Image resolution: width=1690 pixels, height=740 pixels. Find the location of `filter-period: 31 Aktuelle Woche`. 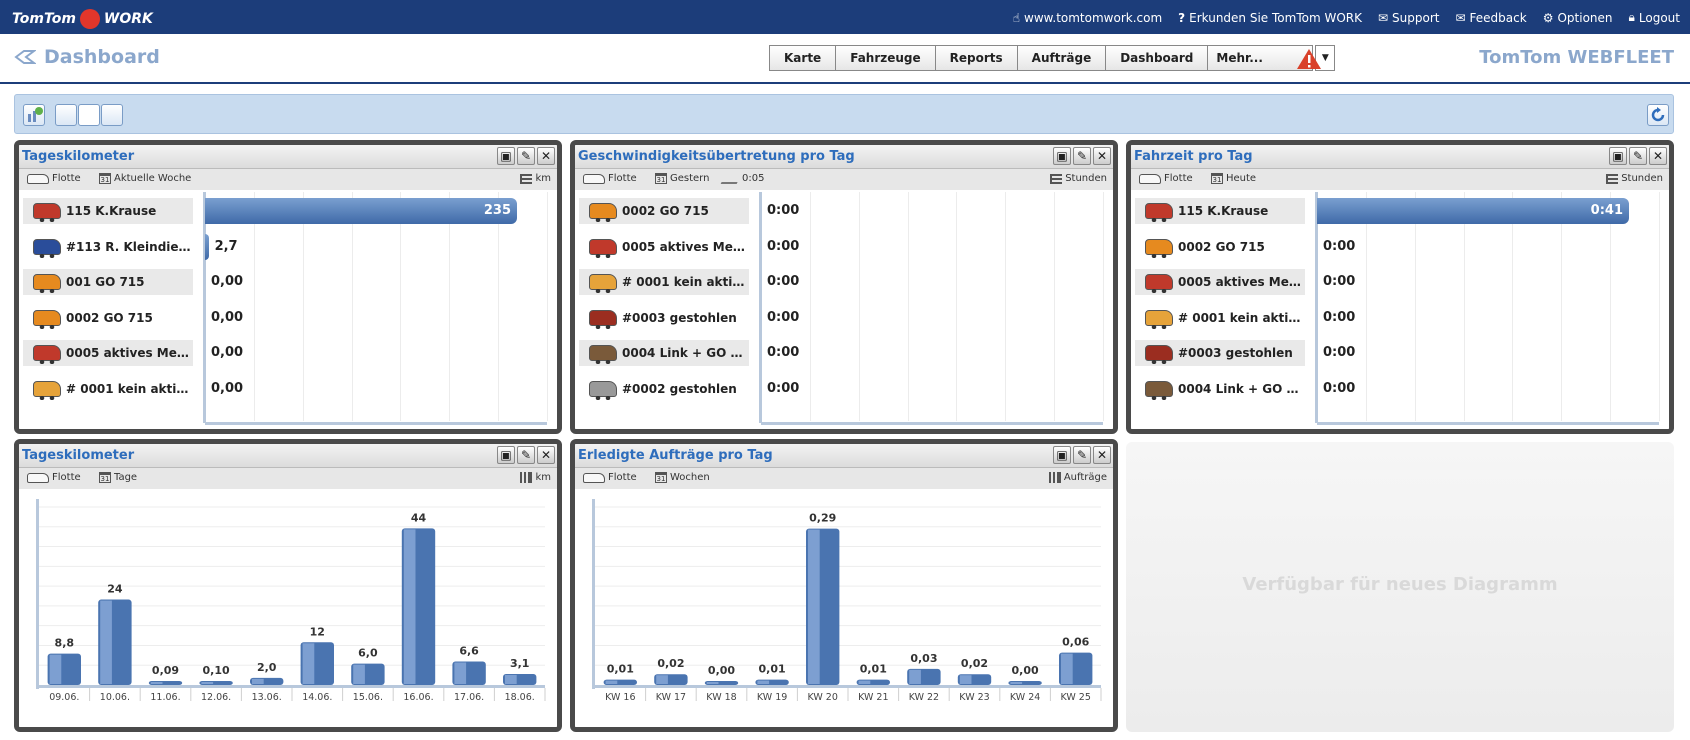

filter-period: 31 Aktuelle Woche is located at coordinates (145, 178).